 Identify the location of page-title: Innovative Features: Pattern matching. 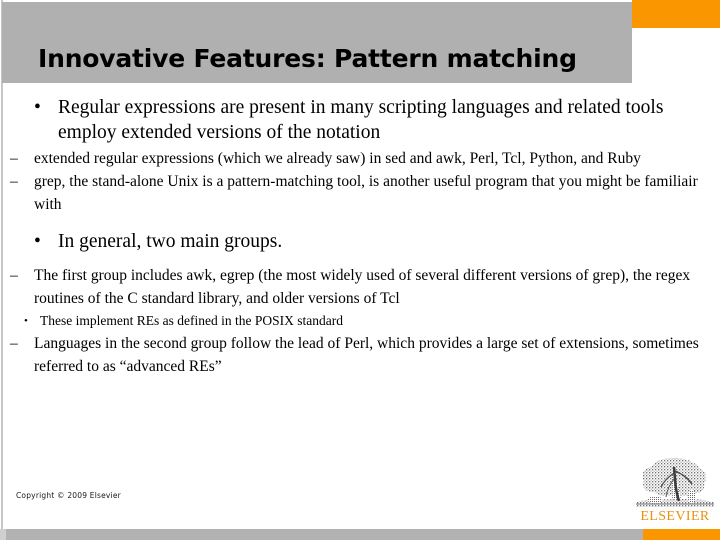
(307, 58).